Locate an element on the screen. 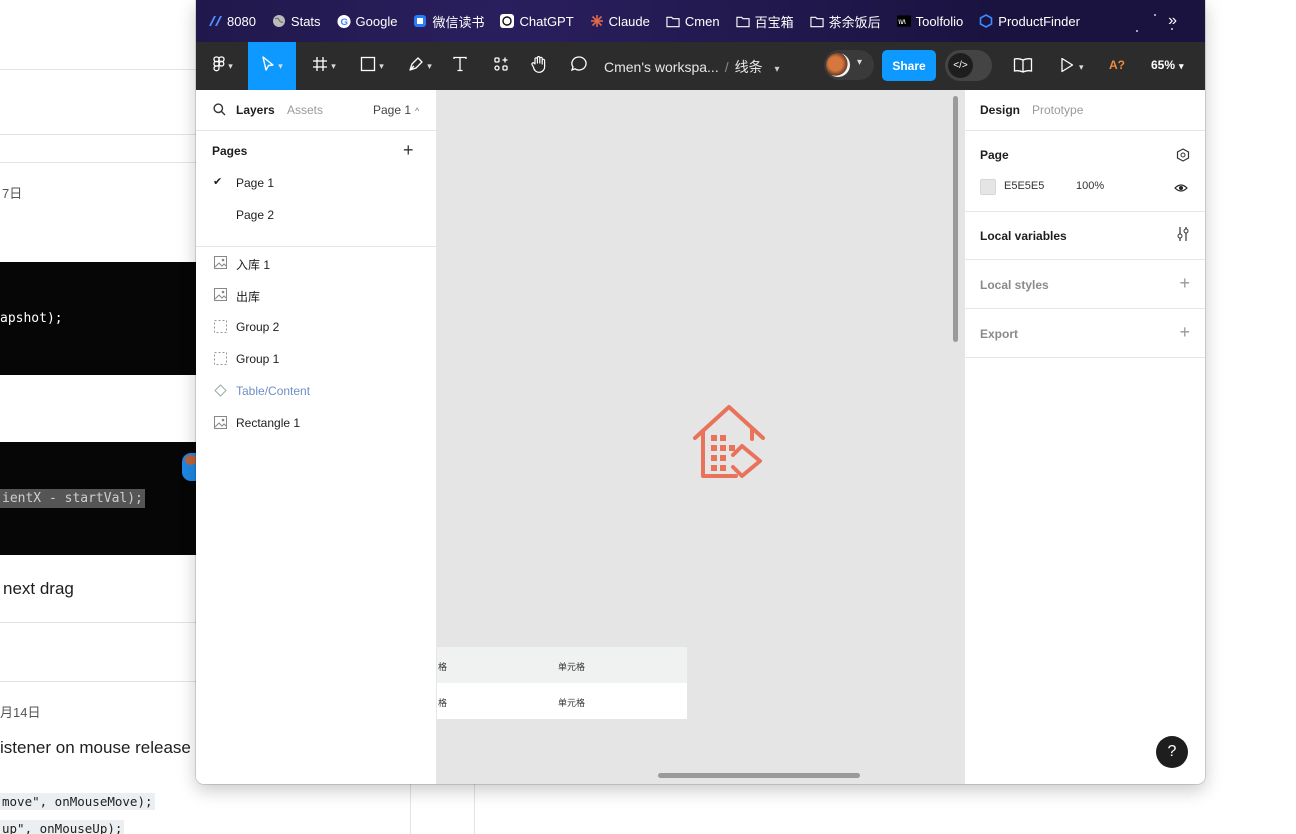  vite-icon is located at coordinates (215, 21).